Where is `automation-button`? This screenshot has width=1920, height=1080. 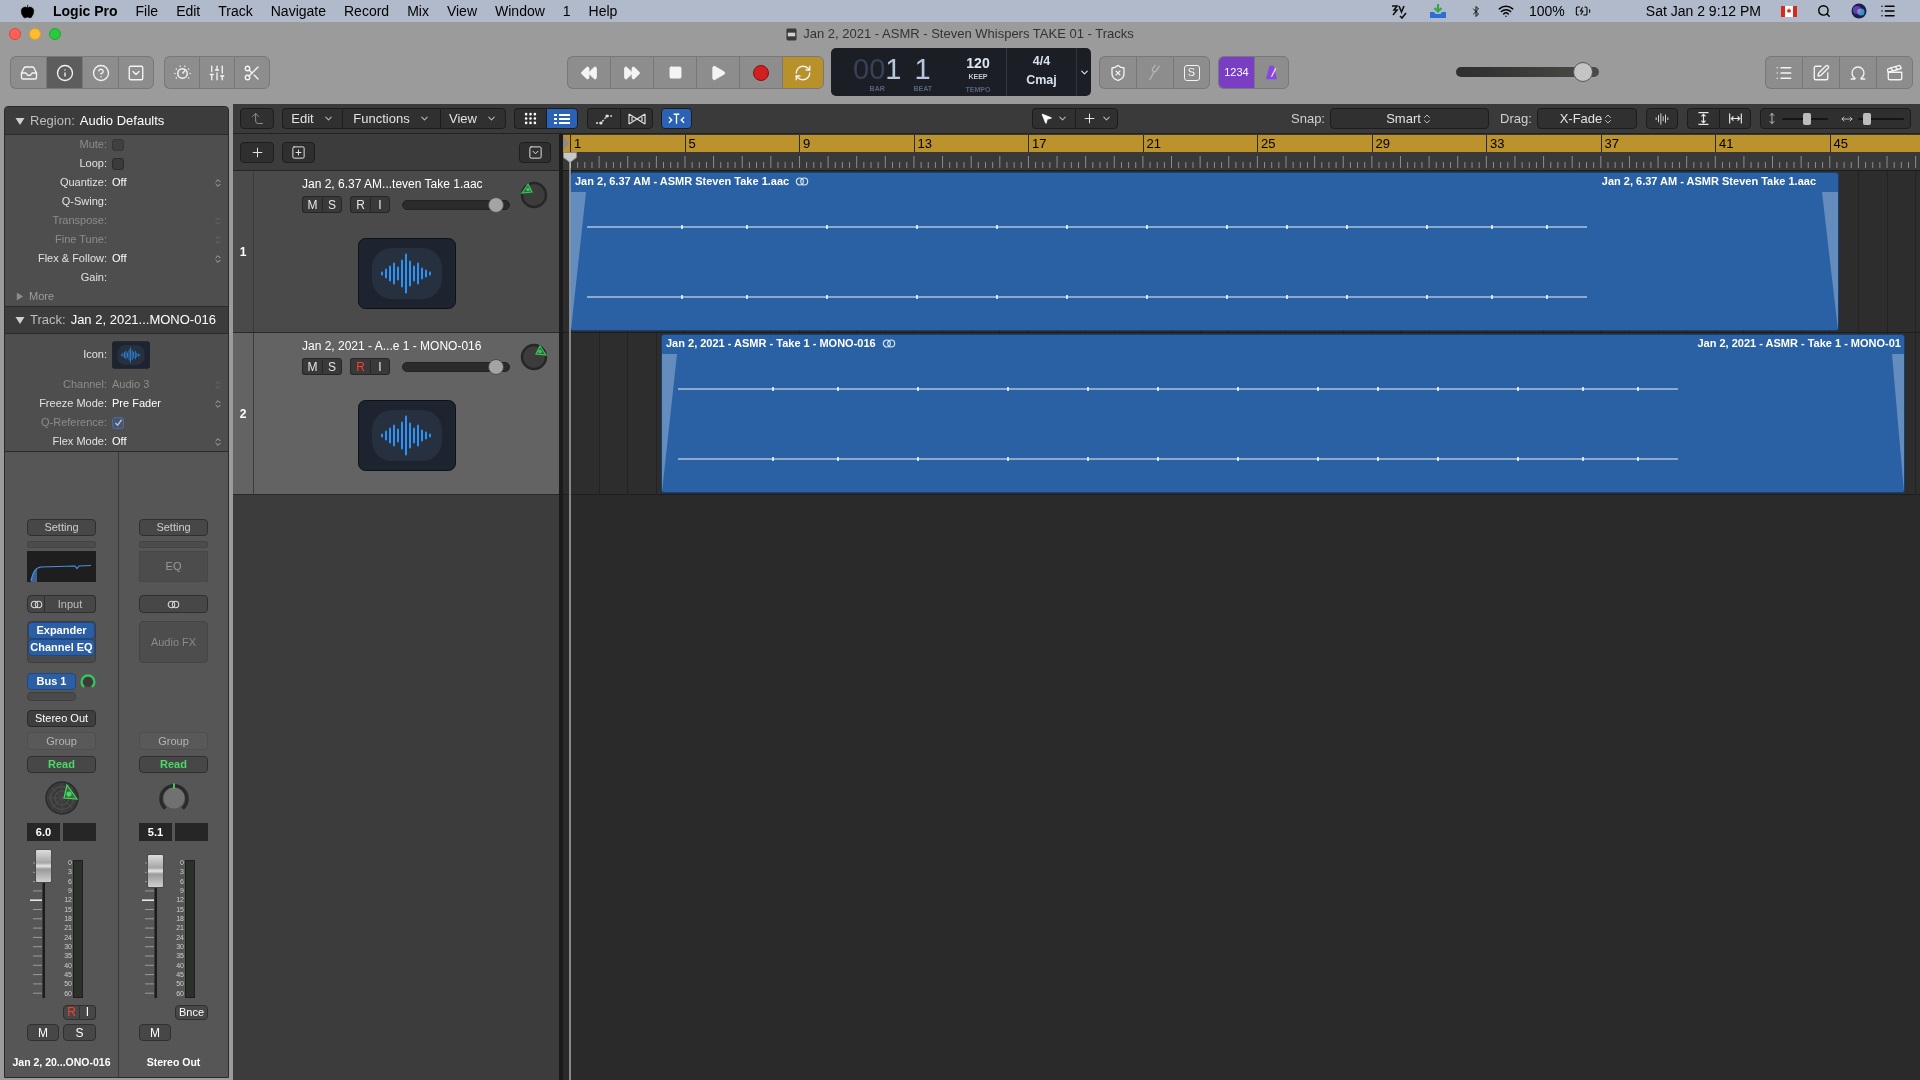
automation-button is located at coordinates (603, 118).